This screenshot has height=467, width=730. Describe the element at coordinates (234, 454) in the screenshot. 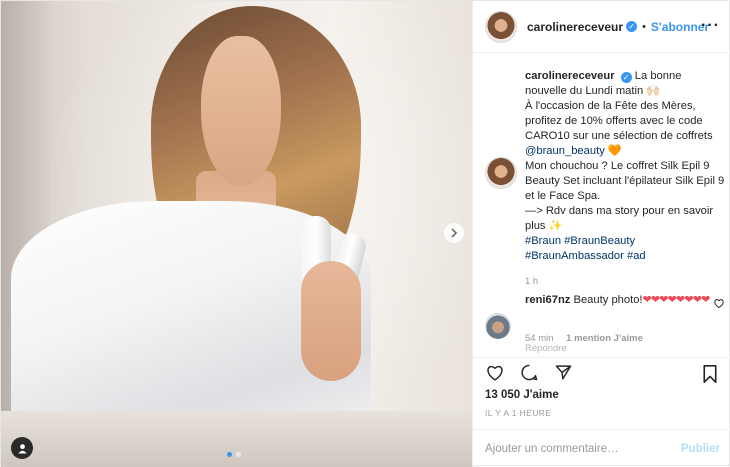

I see `carousel-indicator` at that location.